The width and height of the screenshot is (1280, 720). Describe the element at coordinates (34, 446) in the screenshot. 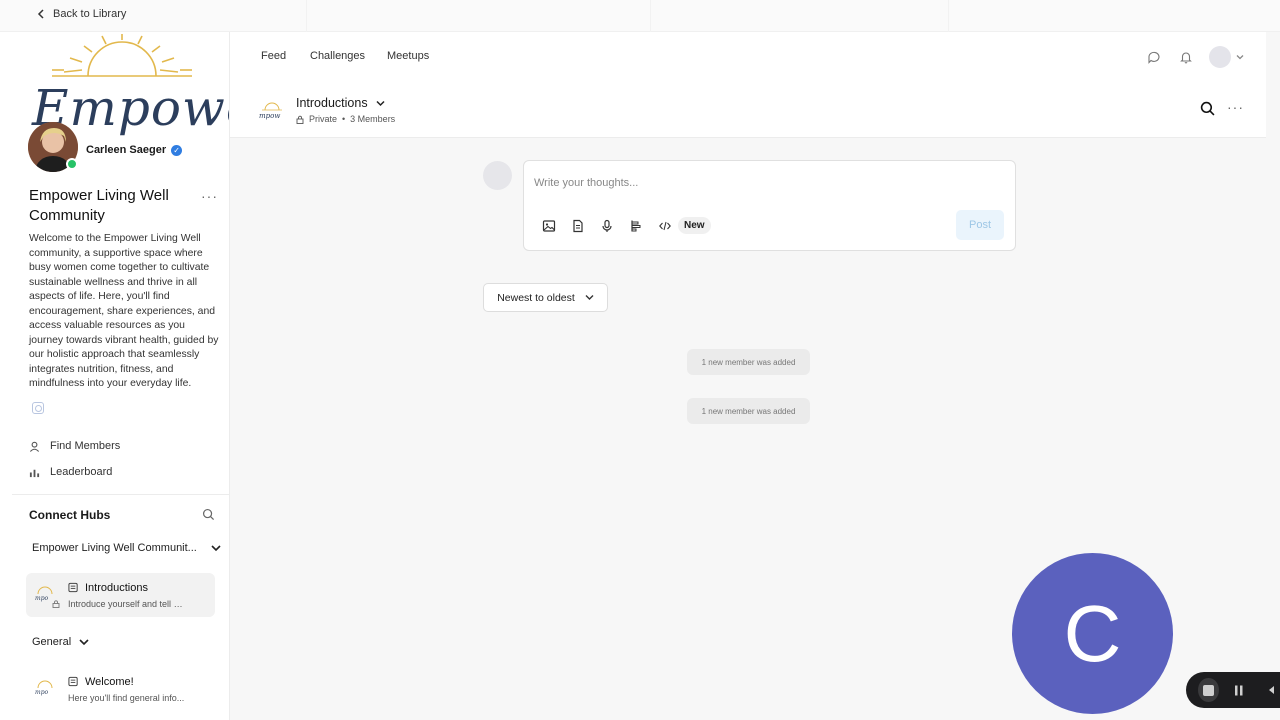

I see `person-icon` at that location.